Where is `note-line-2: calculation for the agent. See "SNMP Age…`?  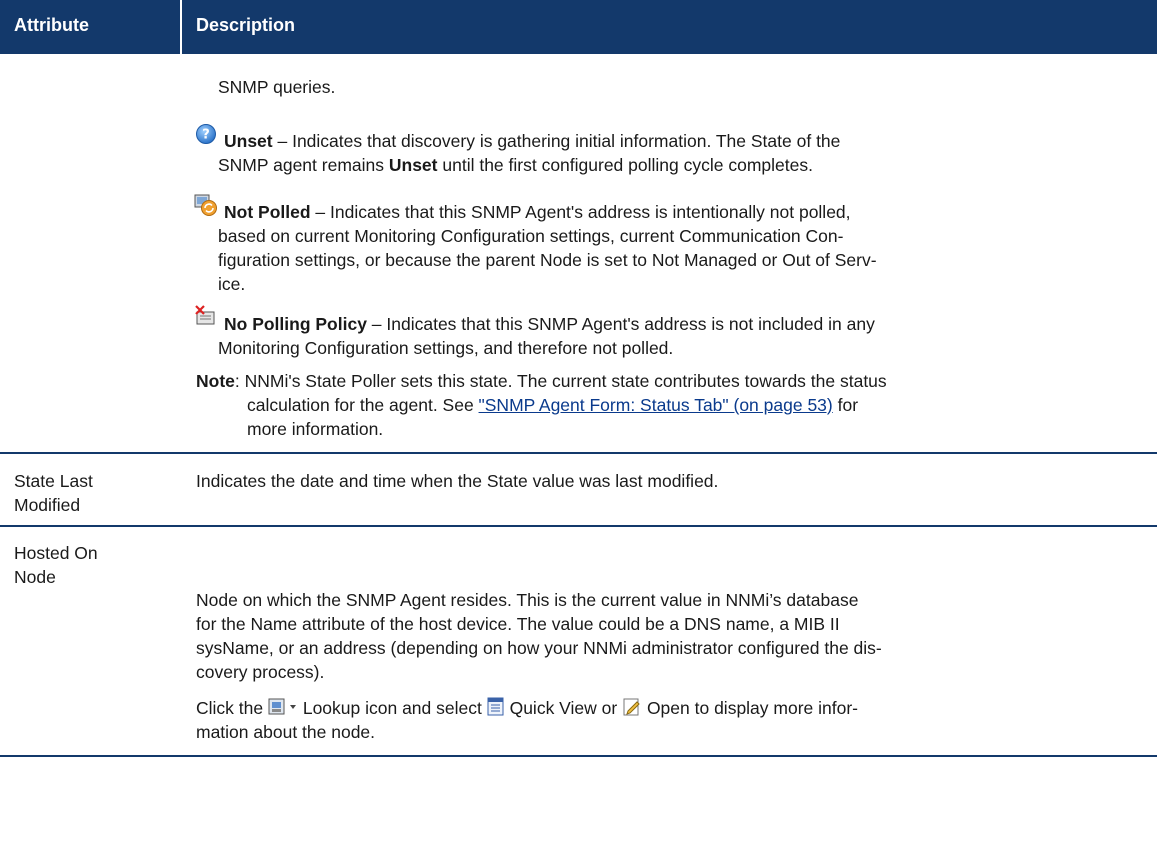
note-line-2: calculation for the agent. See "SNMP Age… is located at coordinates (553, 405).